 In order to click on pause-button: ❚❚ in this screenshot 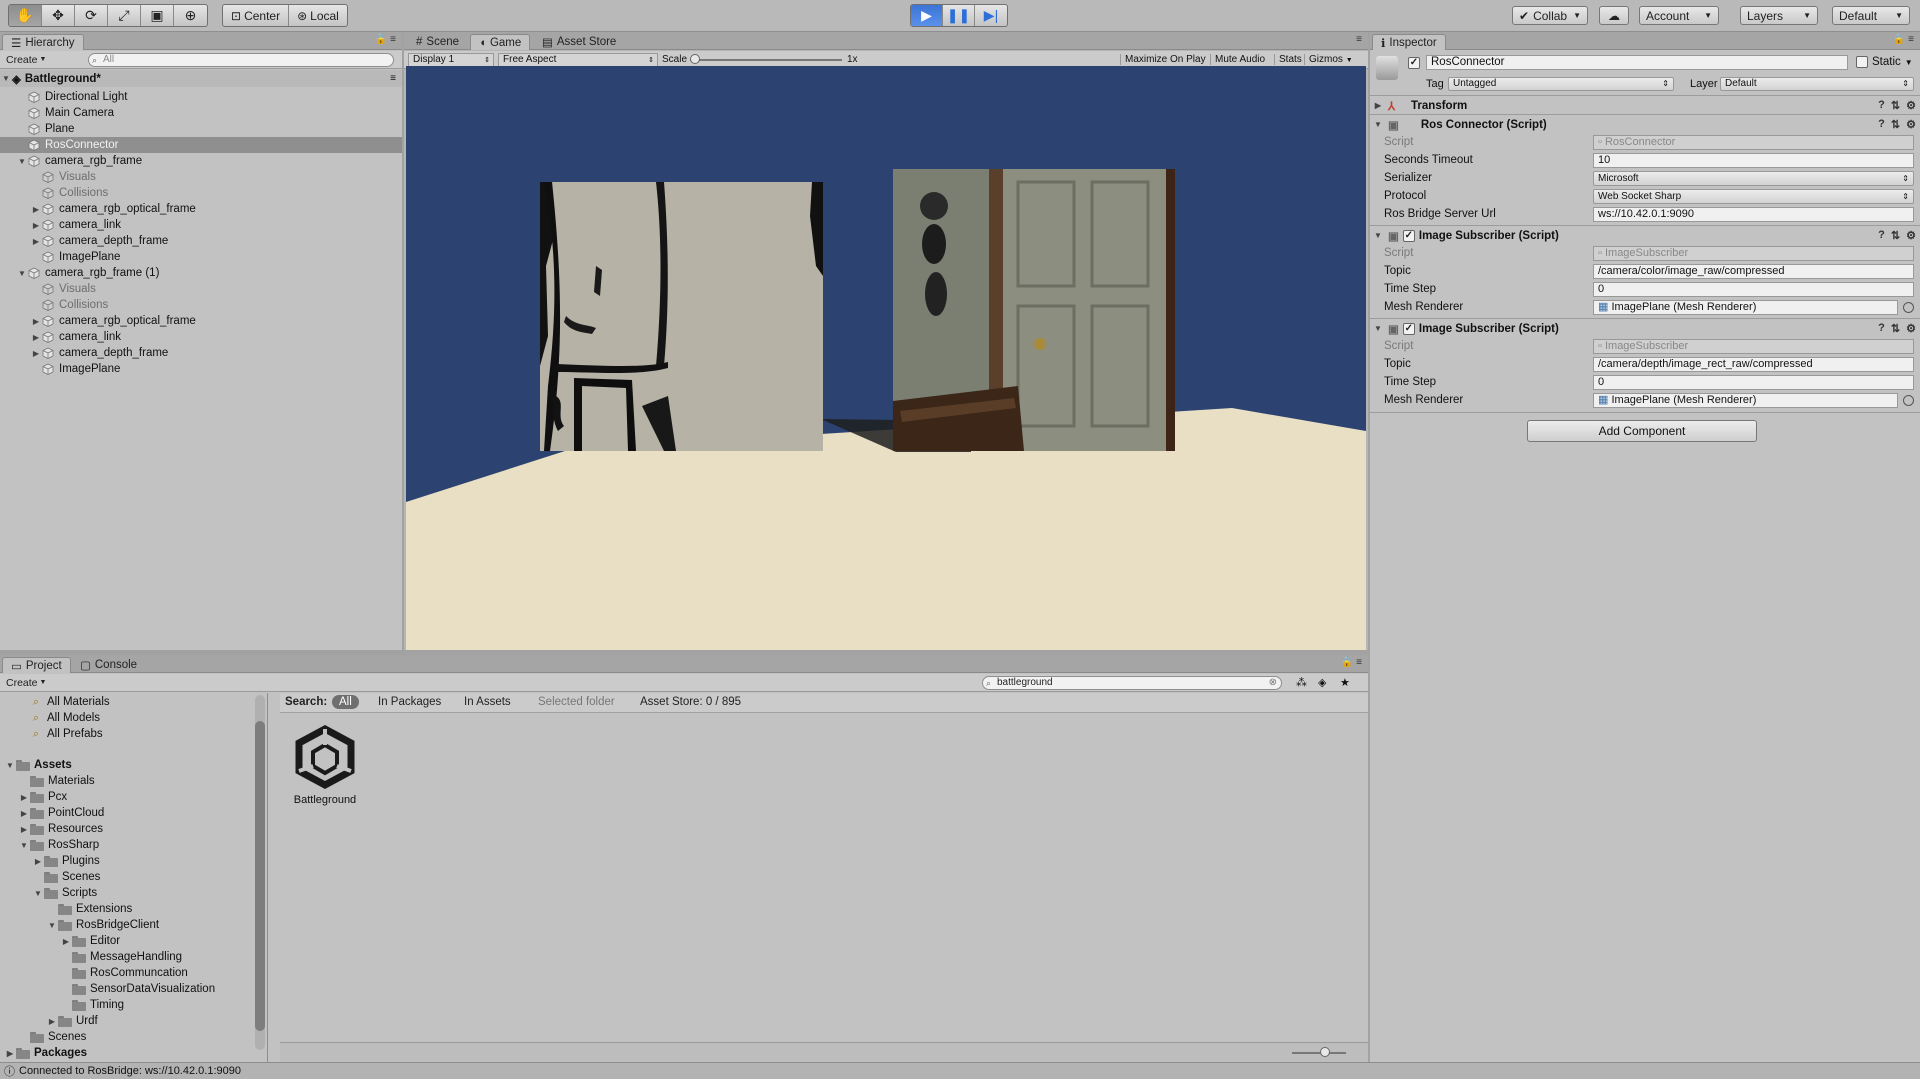, I will do `click(959, 15)`.